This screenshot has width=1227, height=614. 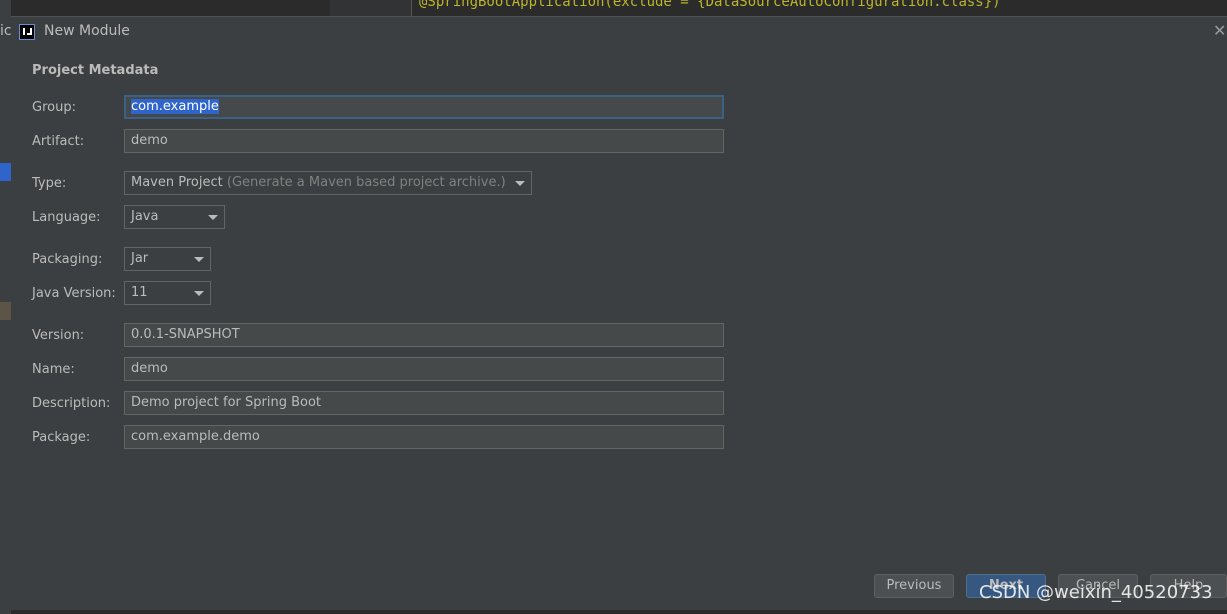 I want to click on java-version-value: 11, so click(x=139, y=292).